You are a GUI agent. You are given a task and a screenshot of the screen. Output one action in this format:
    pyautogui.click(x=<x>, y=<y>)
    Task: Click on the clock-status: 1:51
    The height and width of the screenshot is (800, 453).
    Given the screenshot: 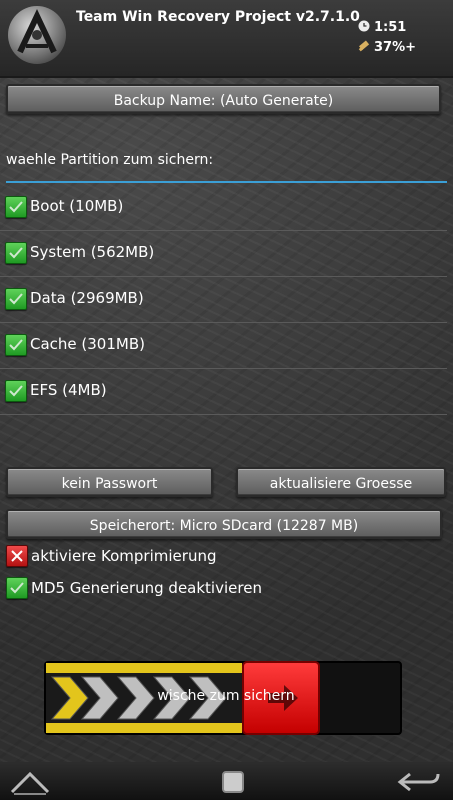 What is the action you would take?
    pyautogui.click(x=382, y=27)
    